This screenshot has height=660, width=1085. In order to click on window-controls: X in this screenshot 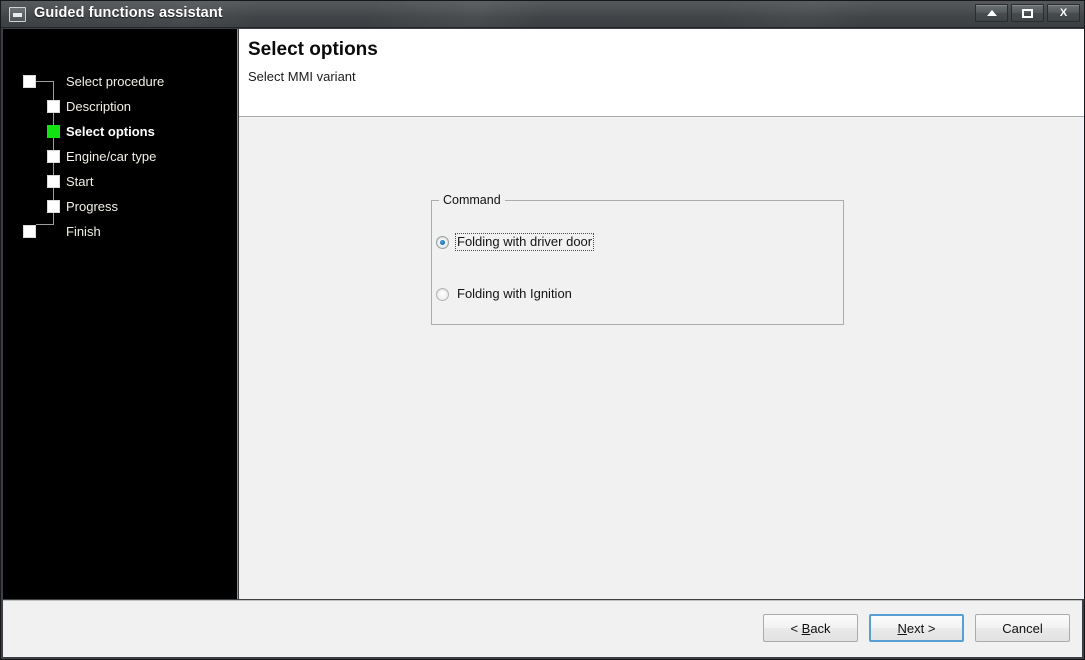, I will do `click(1027, 13)`.